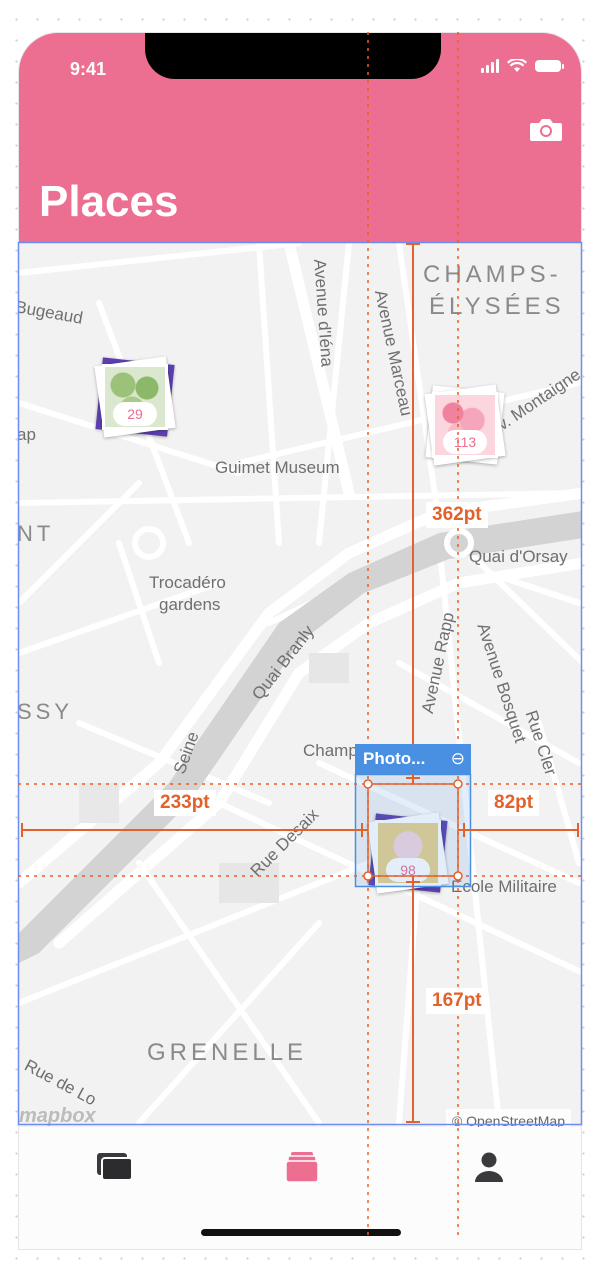  I want to click on cluster-count: 113, so click(465, 442).